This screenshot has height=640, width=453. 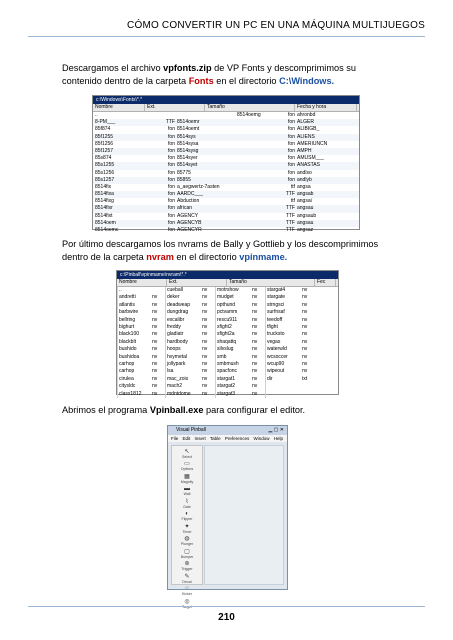 I want to click on nvram-file-name: cirulea, so click(x=134, y=379).